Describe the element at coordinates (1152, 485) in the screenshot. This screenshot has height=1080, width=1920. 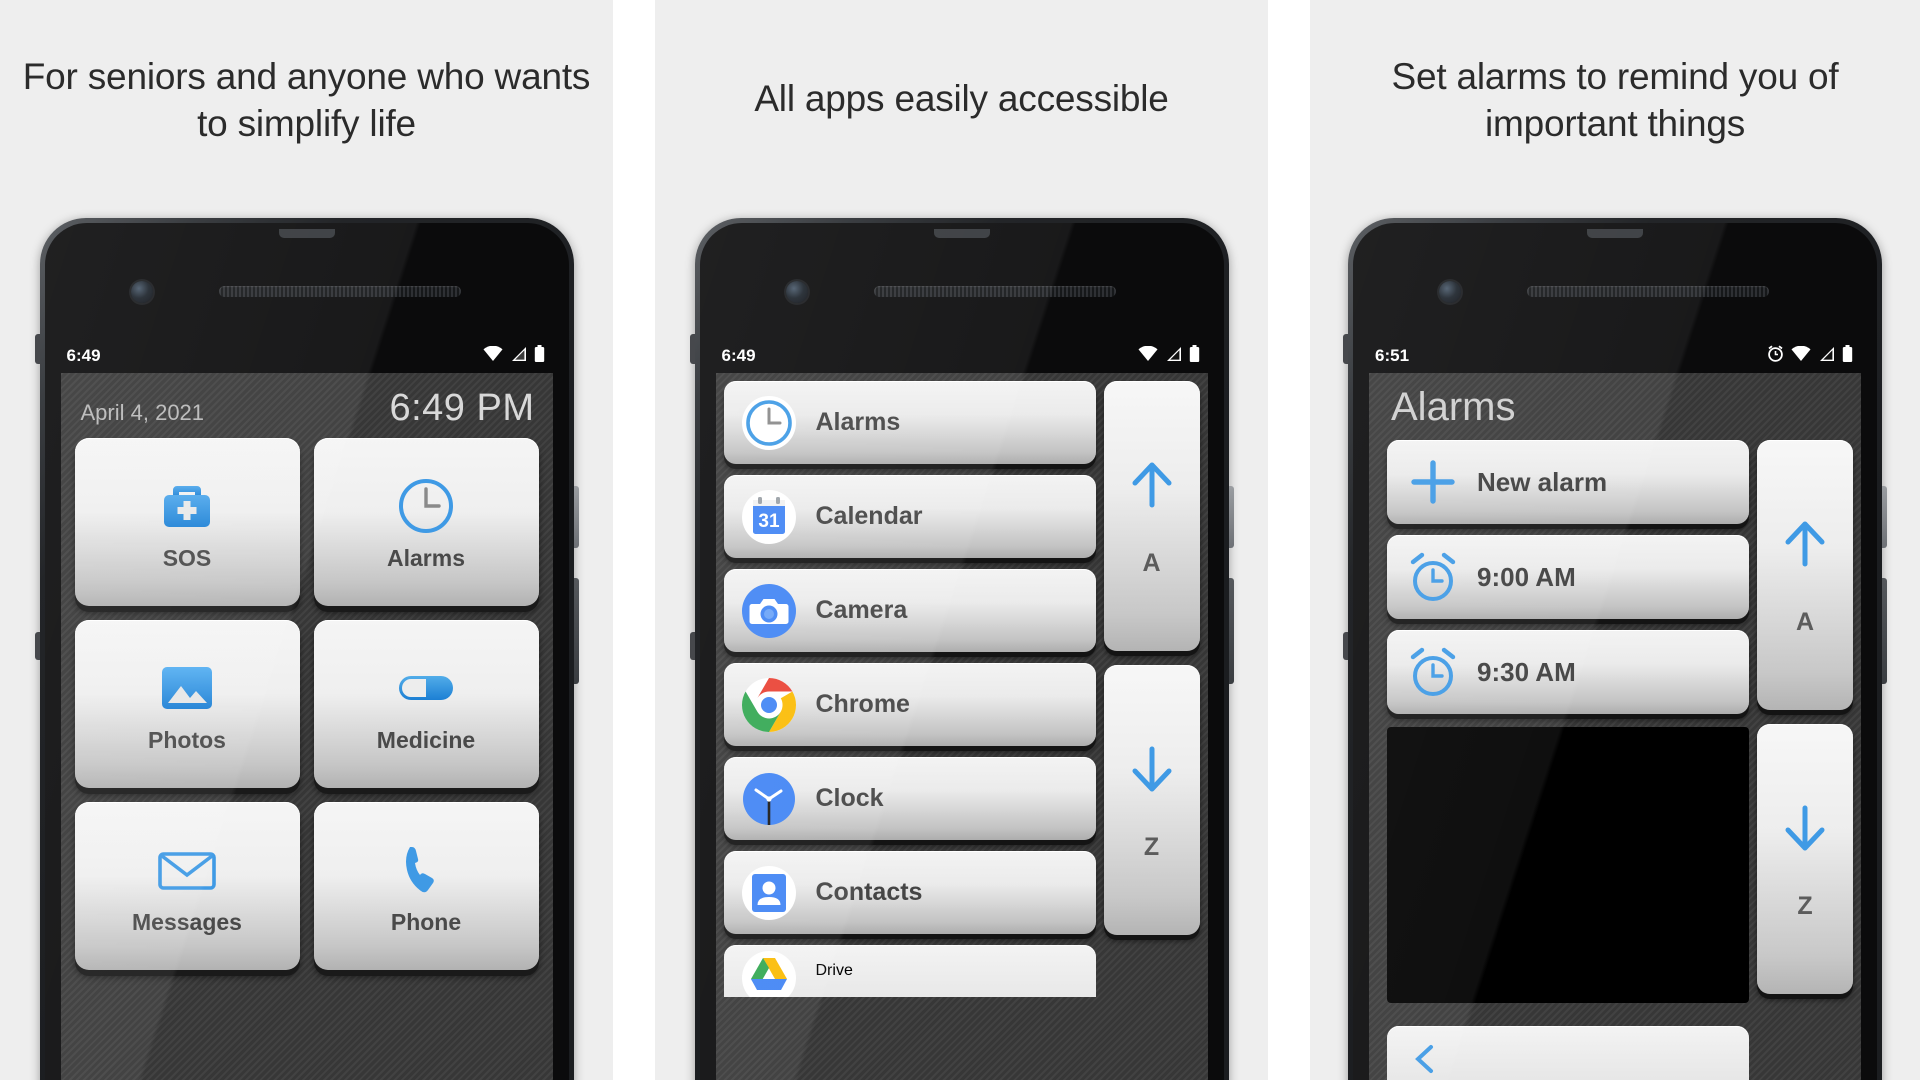
I see `arrow-up-icon` at that location.